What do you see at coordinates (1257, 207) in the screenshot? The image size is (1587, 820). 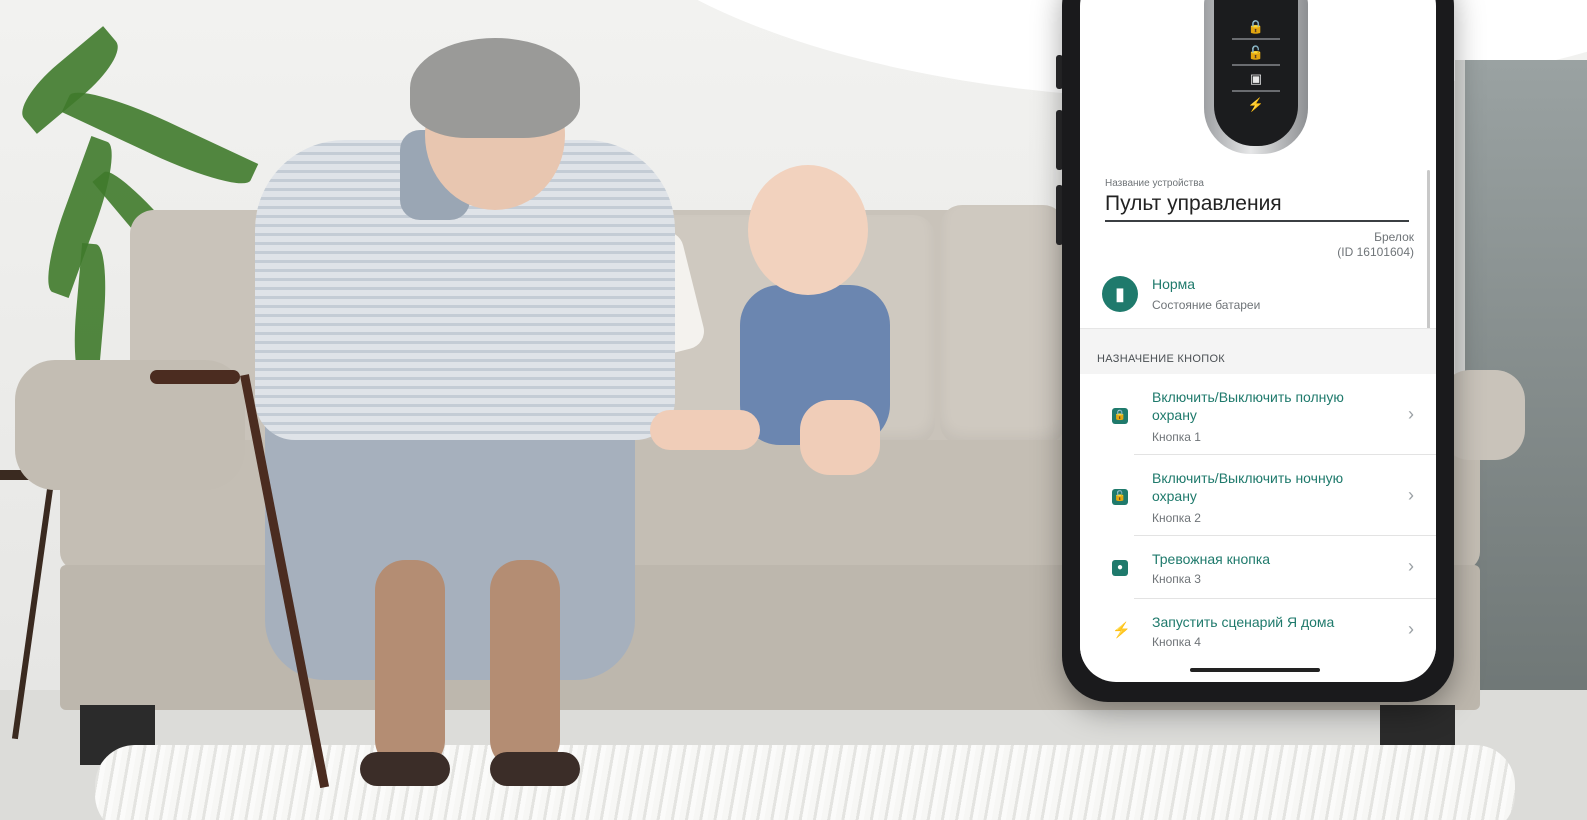 I see `device-name-input: Пульт управления` at bounding box center [1257, 207].